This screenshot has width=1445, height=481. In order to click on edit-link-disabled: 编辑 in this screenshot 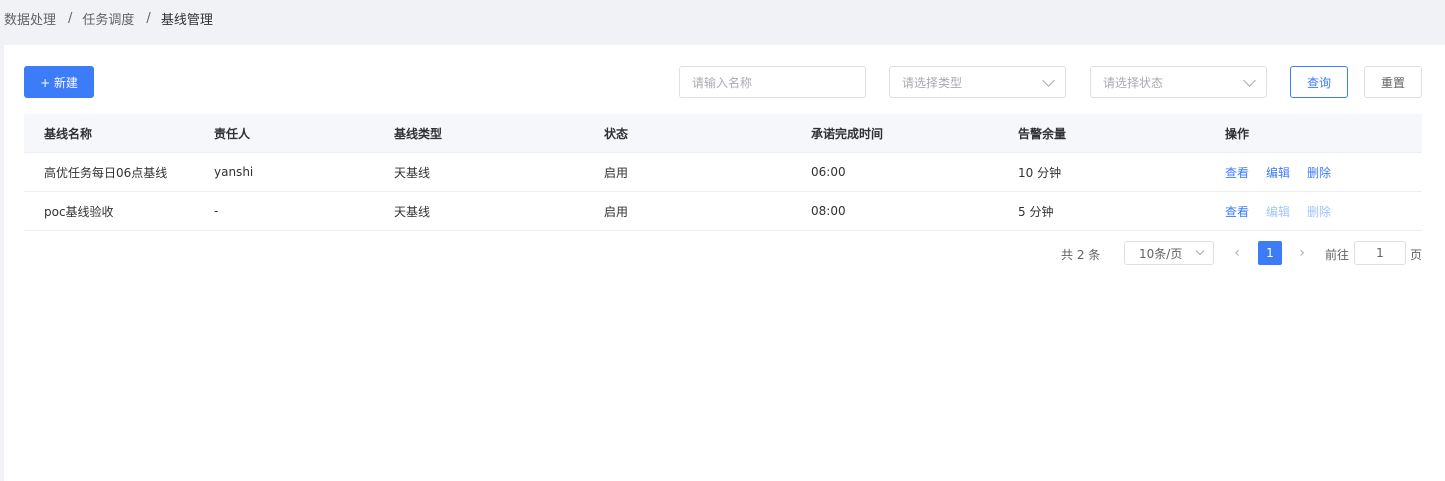, I will do `click(1278, 211)`.